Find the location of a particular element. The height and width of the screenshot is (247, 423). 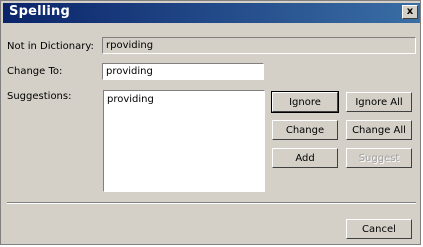

change-button: Change is located at coordinates (305, 130).